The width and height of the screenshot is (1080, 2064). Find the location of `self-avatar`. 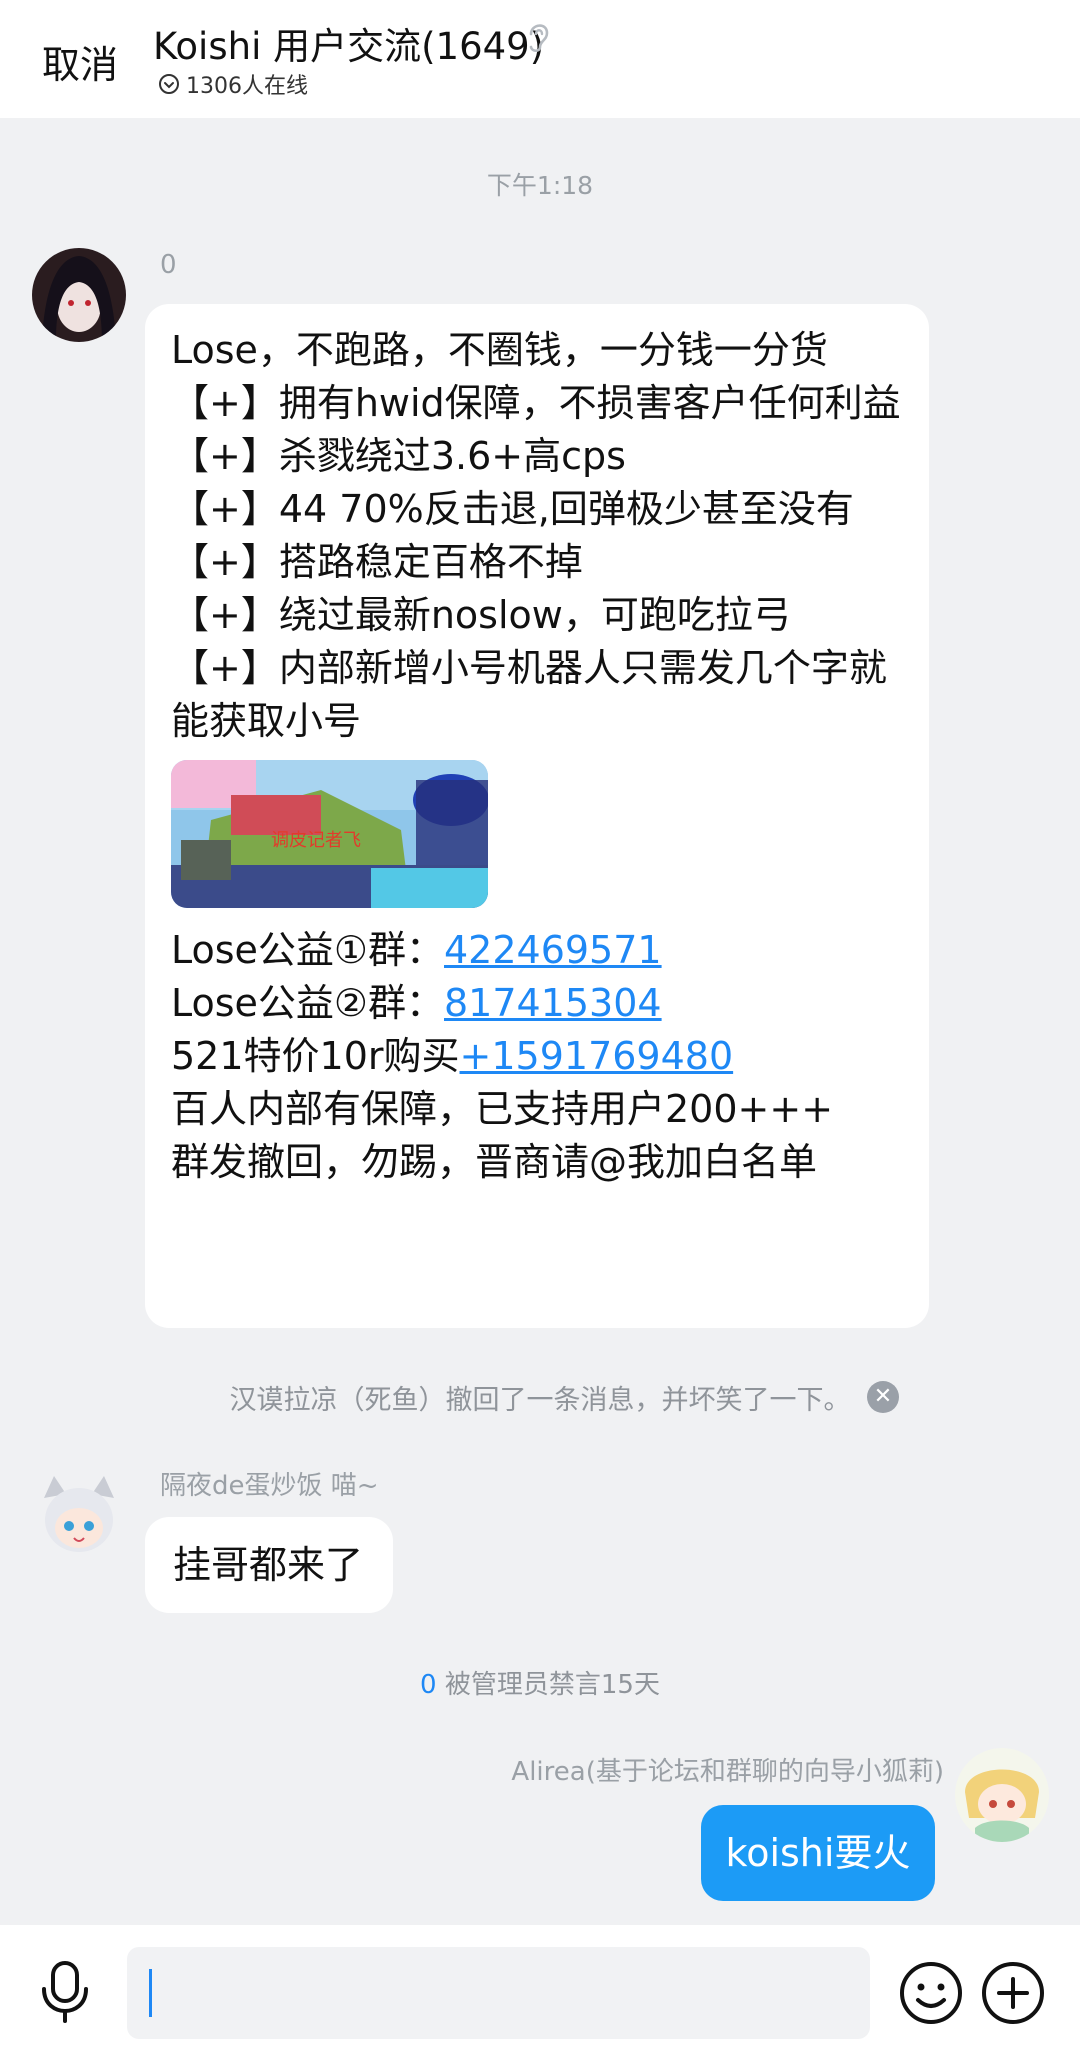

self-avatar is located at coordinates (1002, 1795).